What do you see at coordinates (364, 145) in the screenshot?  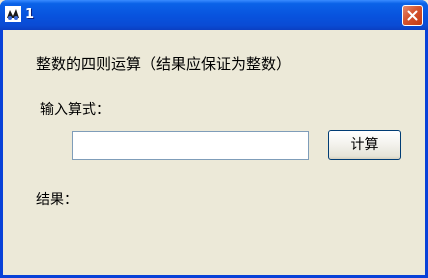 I see `calculate-button: 计算` at bounding box center [364, 145].